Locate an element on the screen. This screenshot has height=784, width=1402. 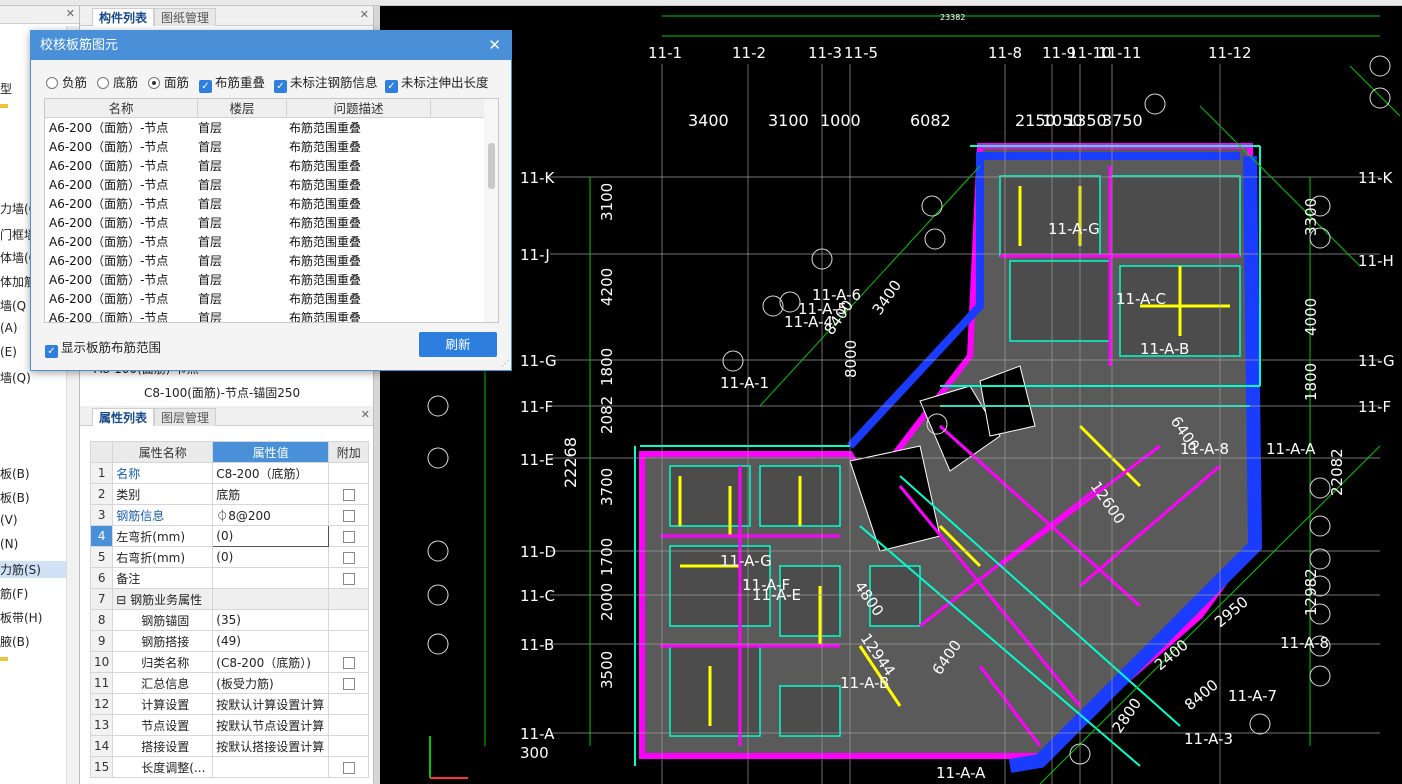
tree-item: (V) is located at coordinates (9, 520).